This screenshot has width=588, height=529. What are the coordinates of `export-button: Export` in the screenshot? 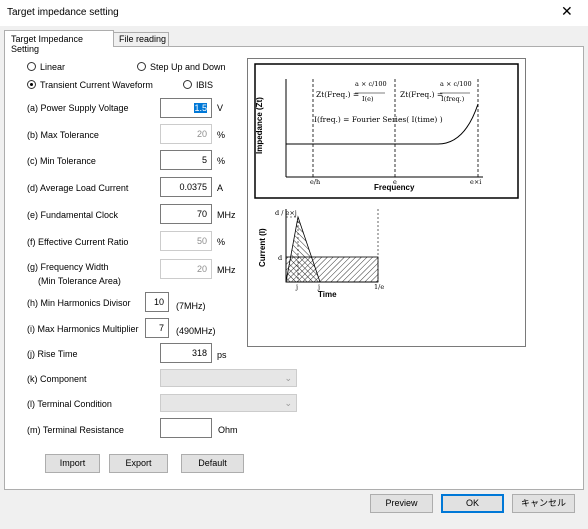 It's located at (138, 463).